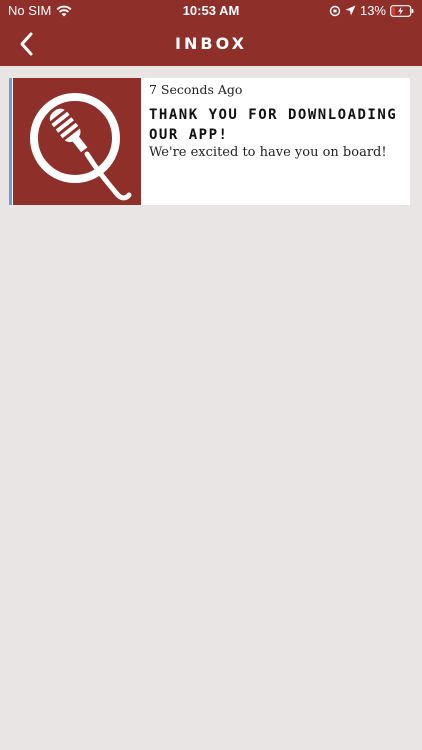 The width and height of the screenshot is (422, 750). What do you see at coordinates (196, 89) in the screenshot?
I see `message-timestamp: 7 Seconds Ago` at bounding box center [196, 89].